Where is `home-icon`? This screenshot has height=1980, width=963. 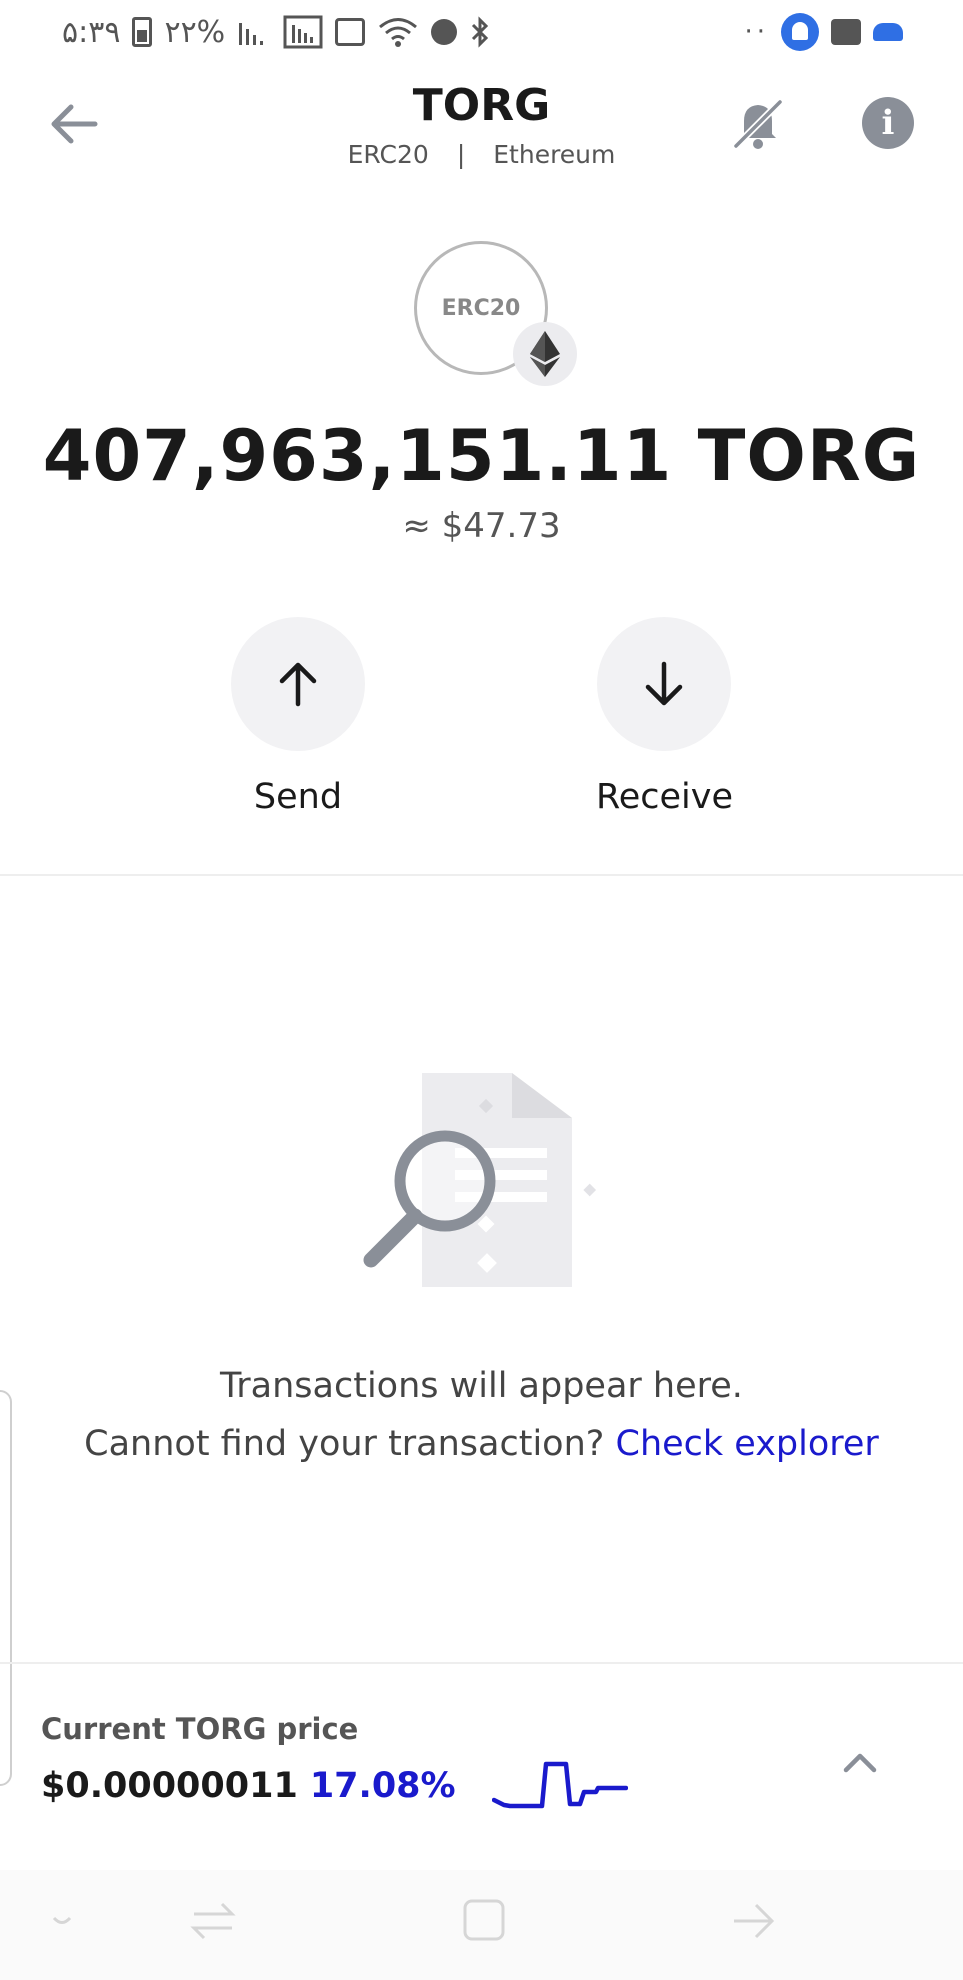 home-icon is located at coordinates (484, 1920).